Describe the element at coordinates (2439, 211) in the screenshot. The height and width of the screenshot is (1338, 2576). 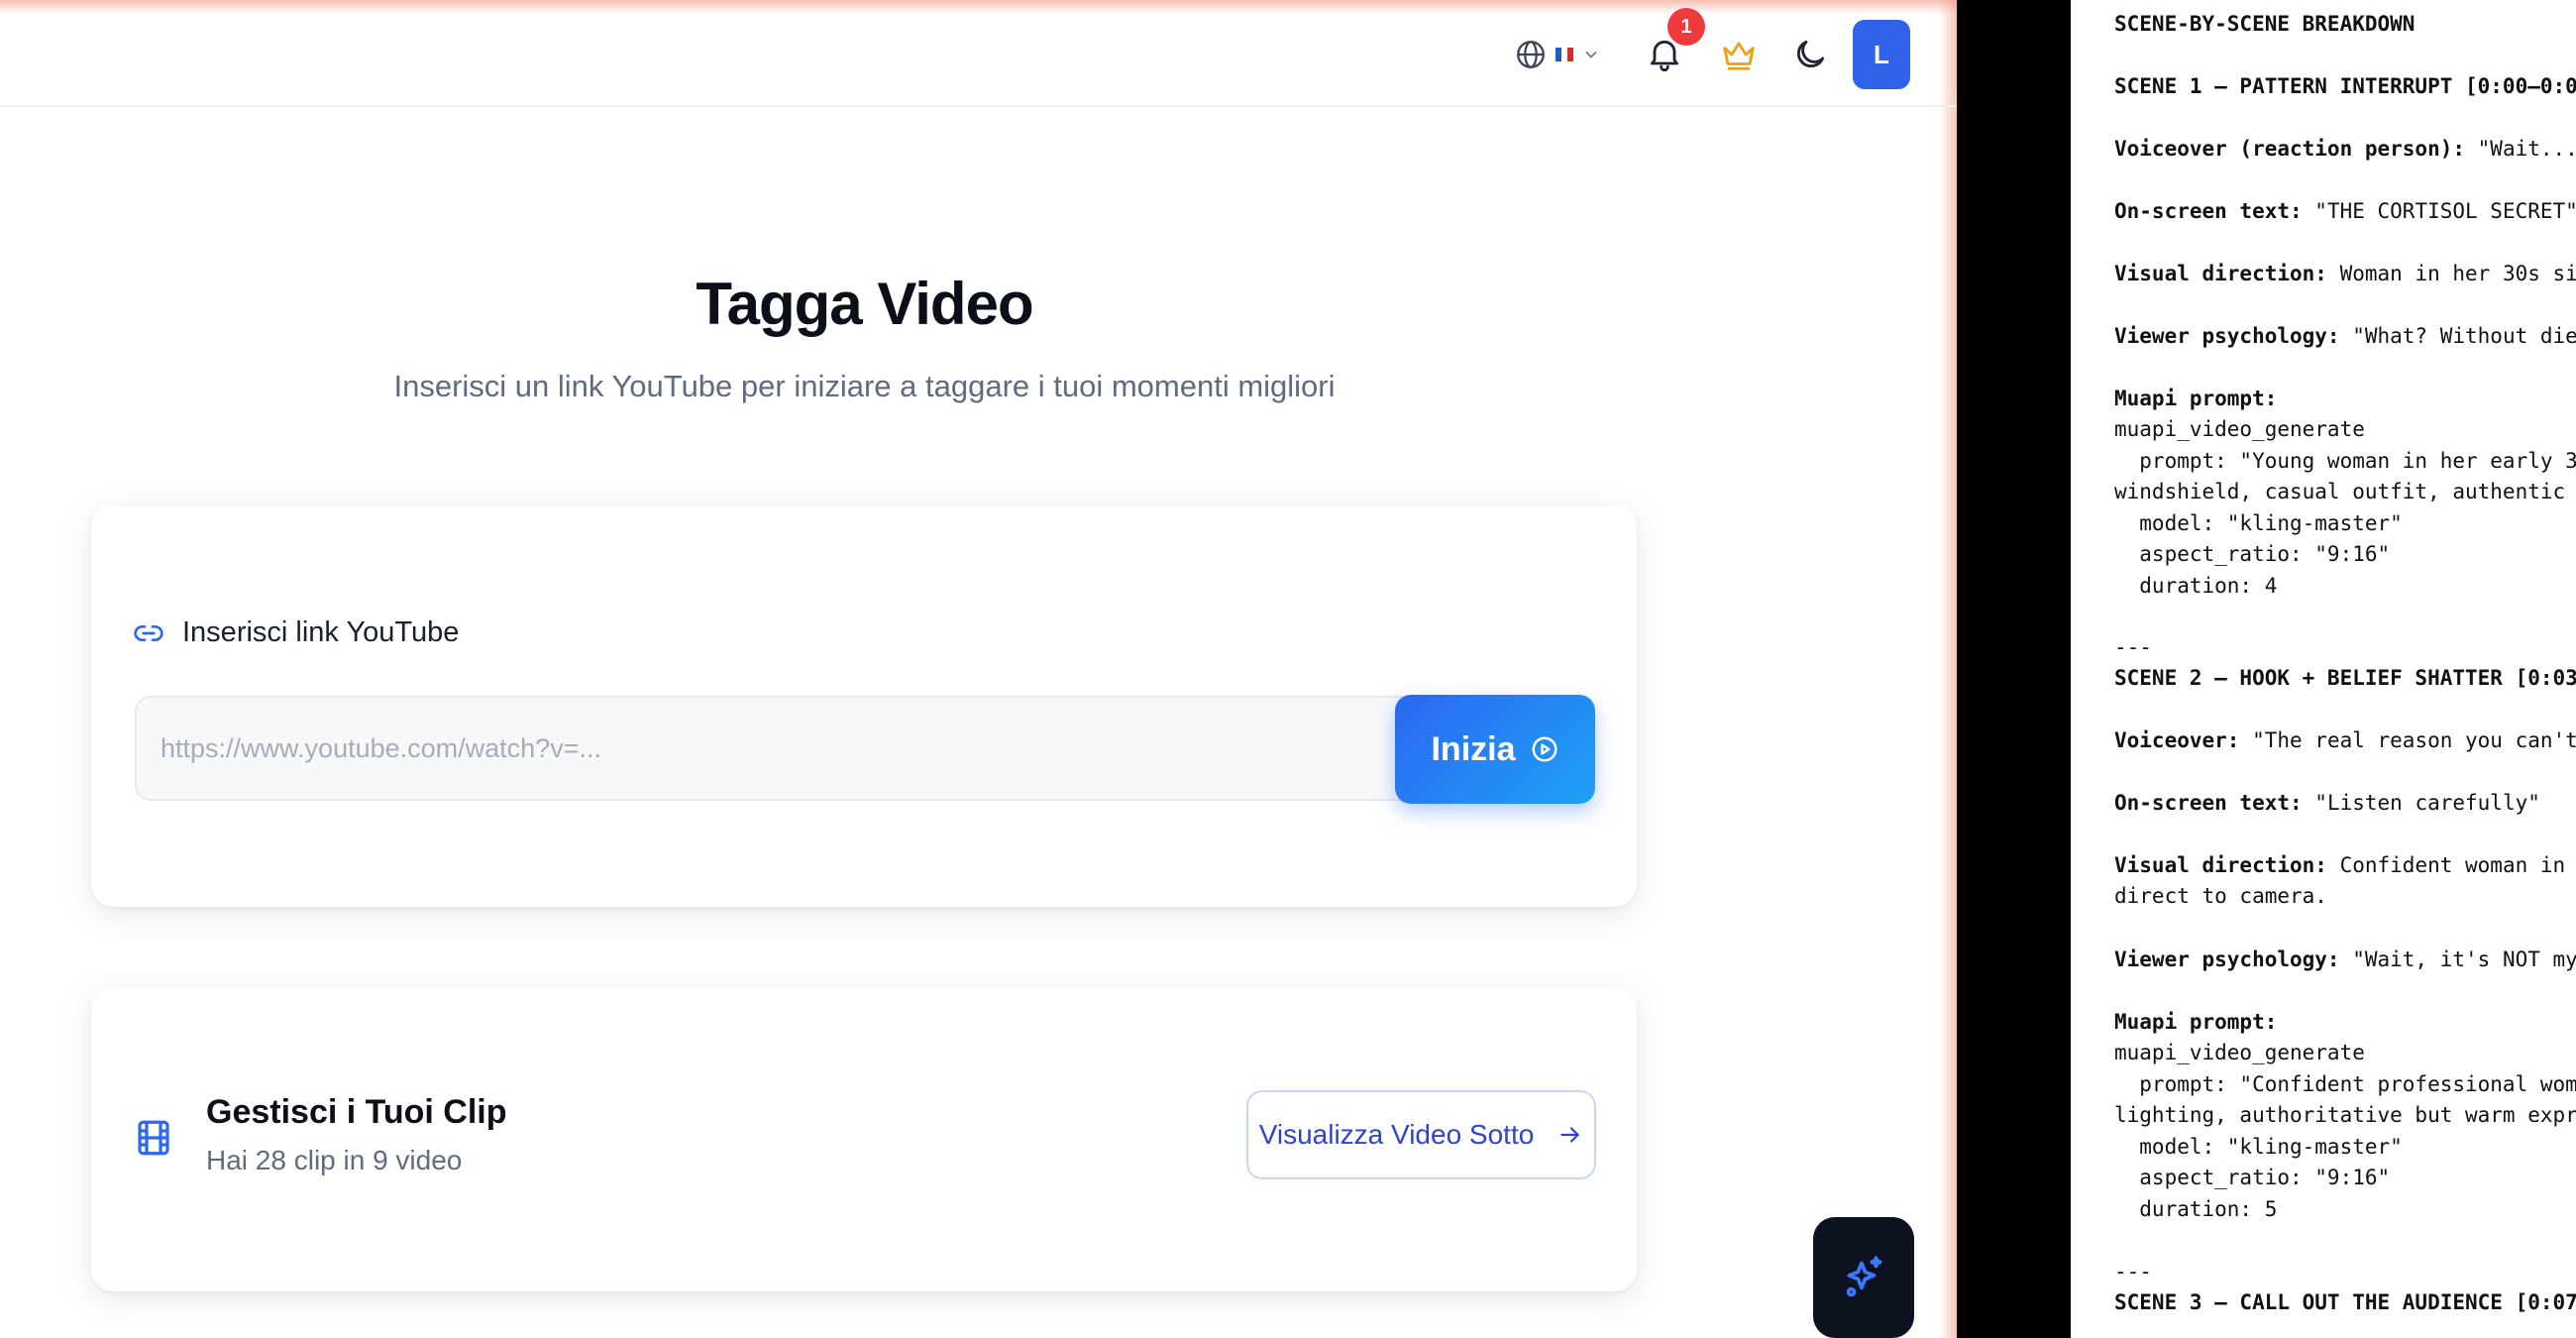
I see `doc-line-text: "THE CORTISOL SECRET"` at that location.